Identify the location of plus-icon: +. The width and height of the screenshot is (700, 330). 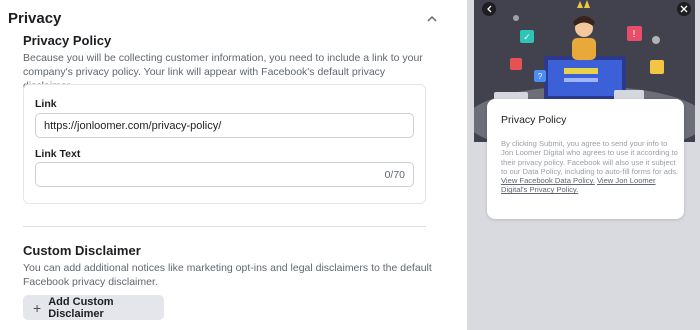
(37, 307).